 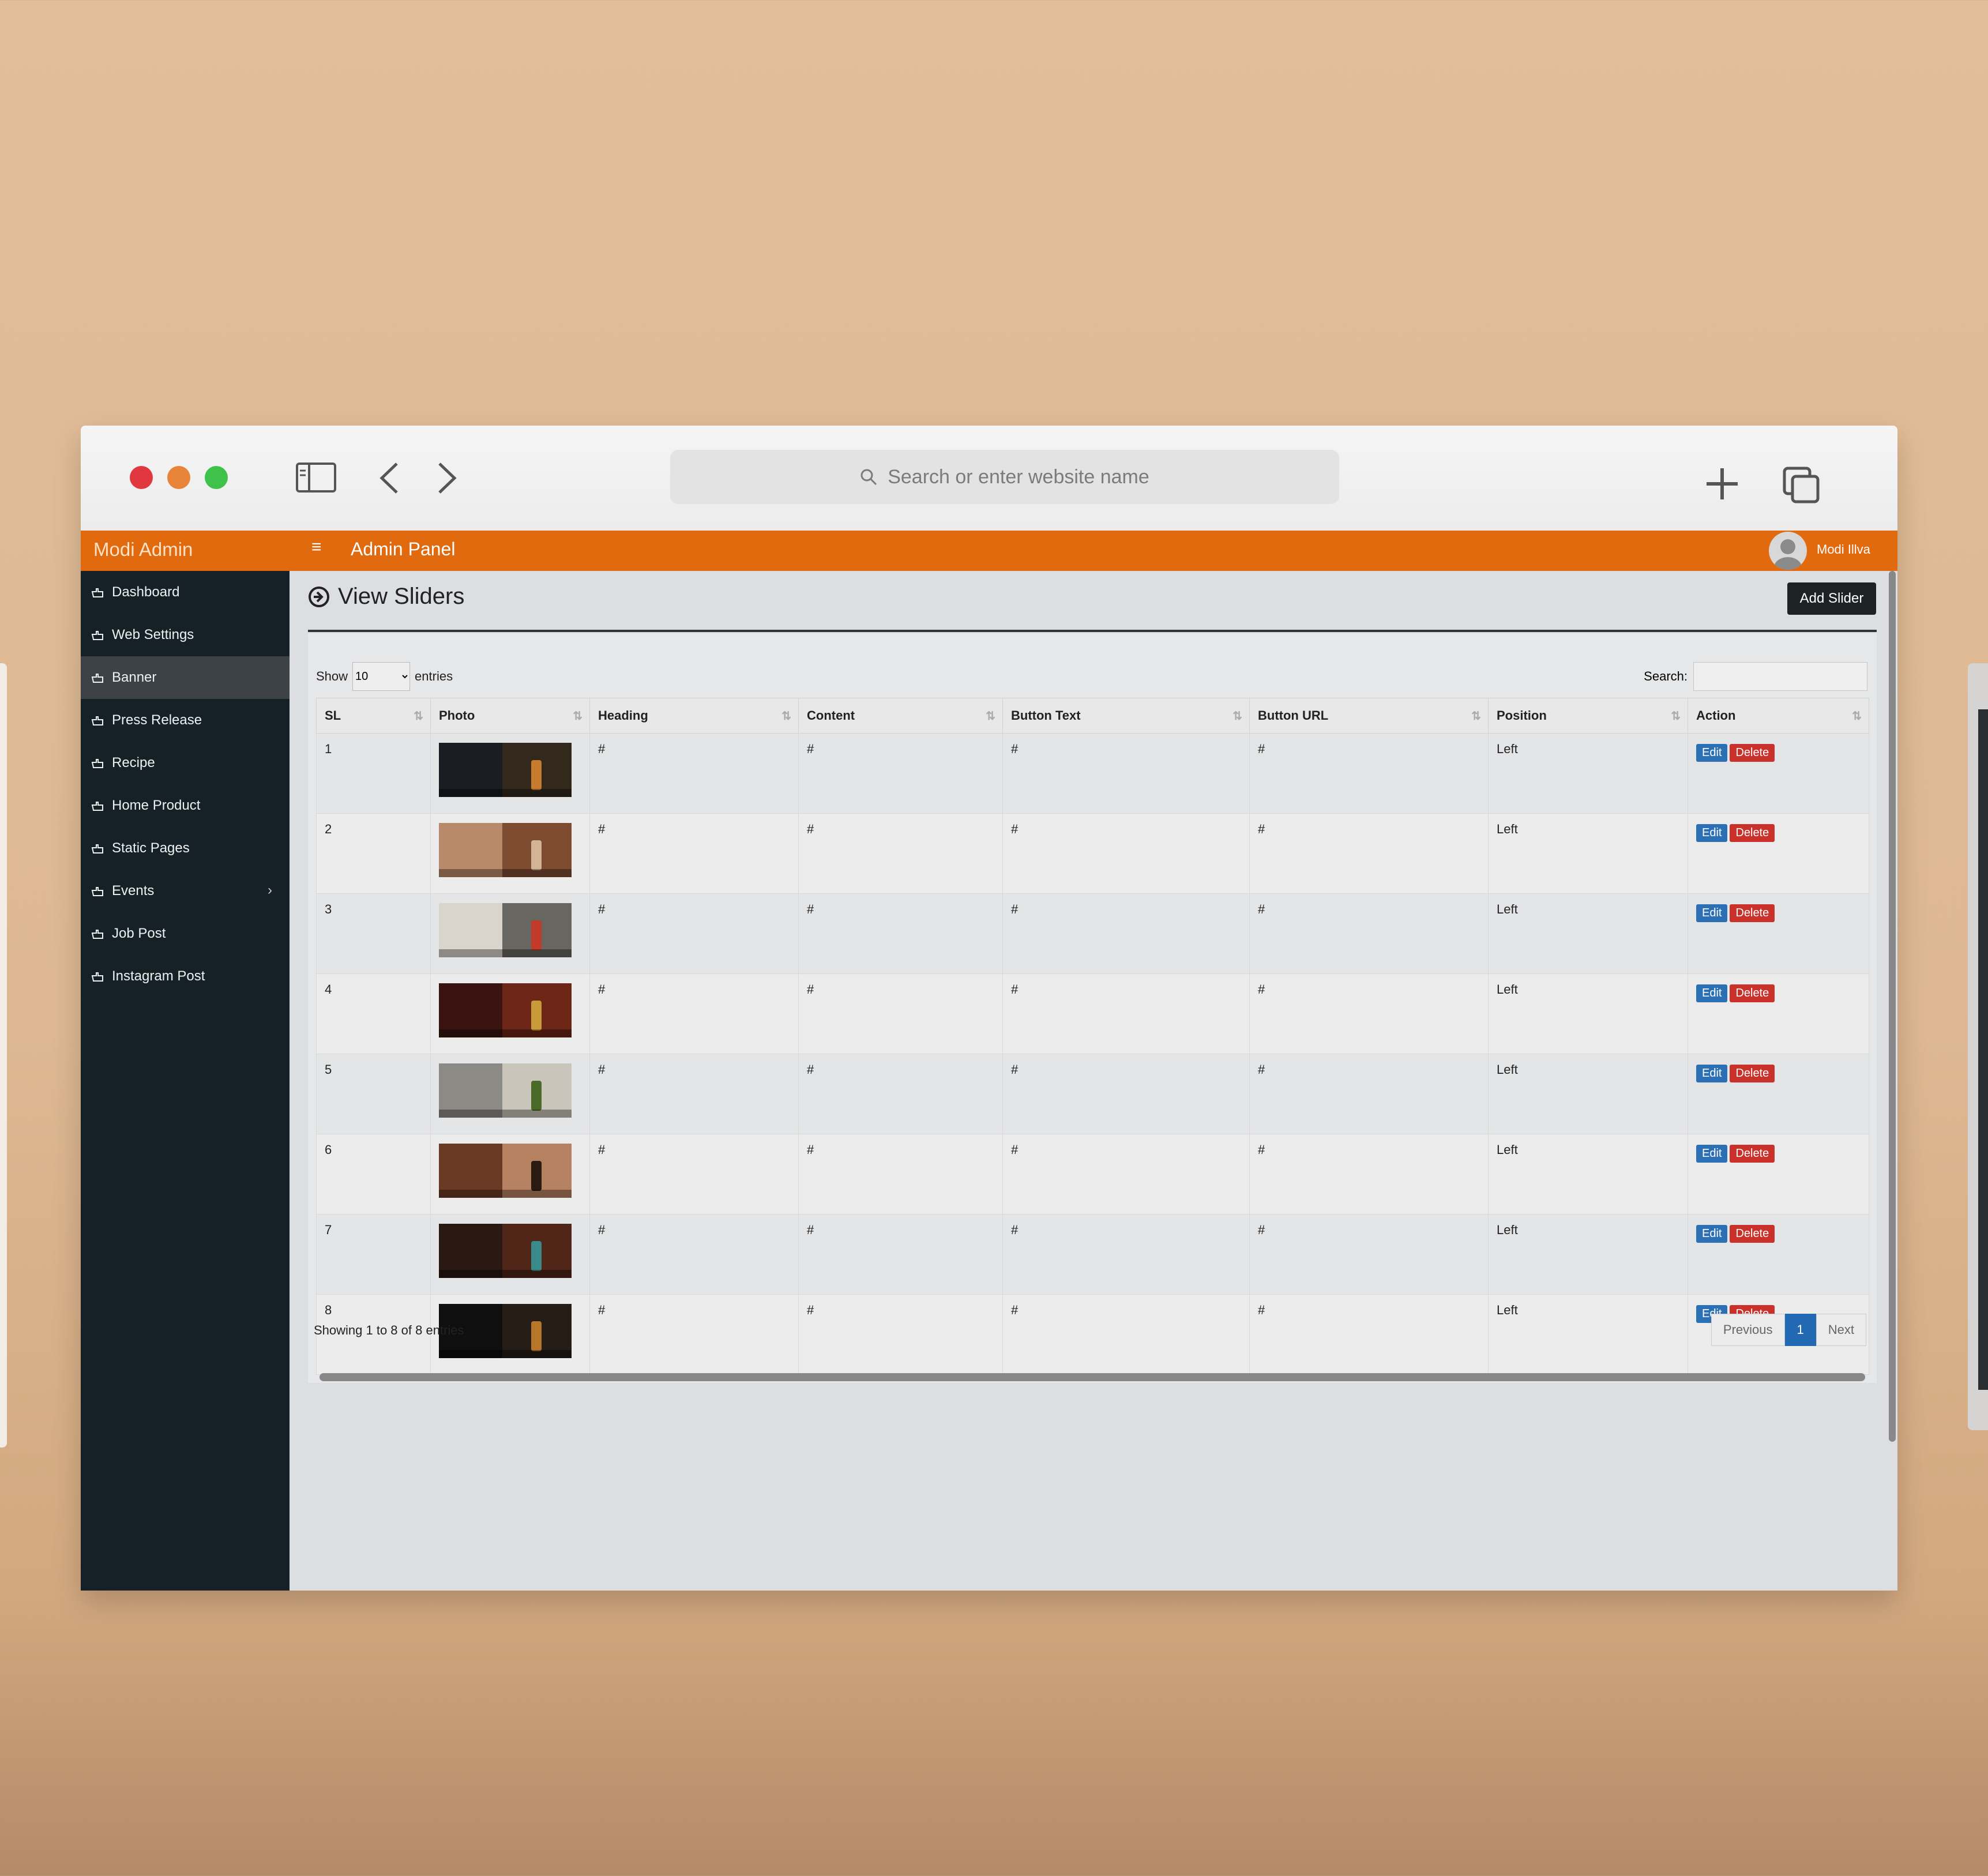 I want to click on sidebar-item-job-post: Job Post, so click(x=185, y=933).